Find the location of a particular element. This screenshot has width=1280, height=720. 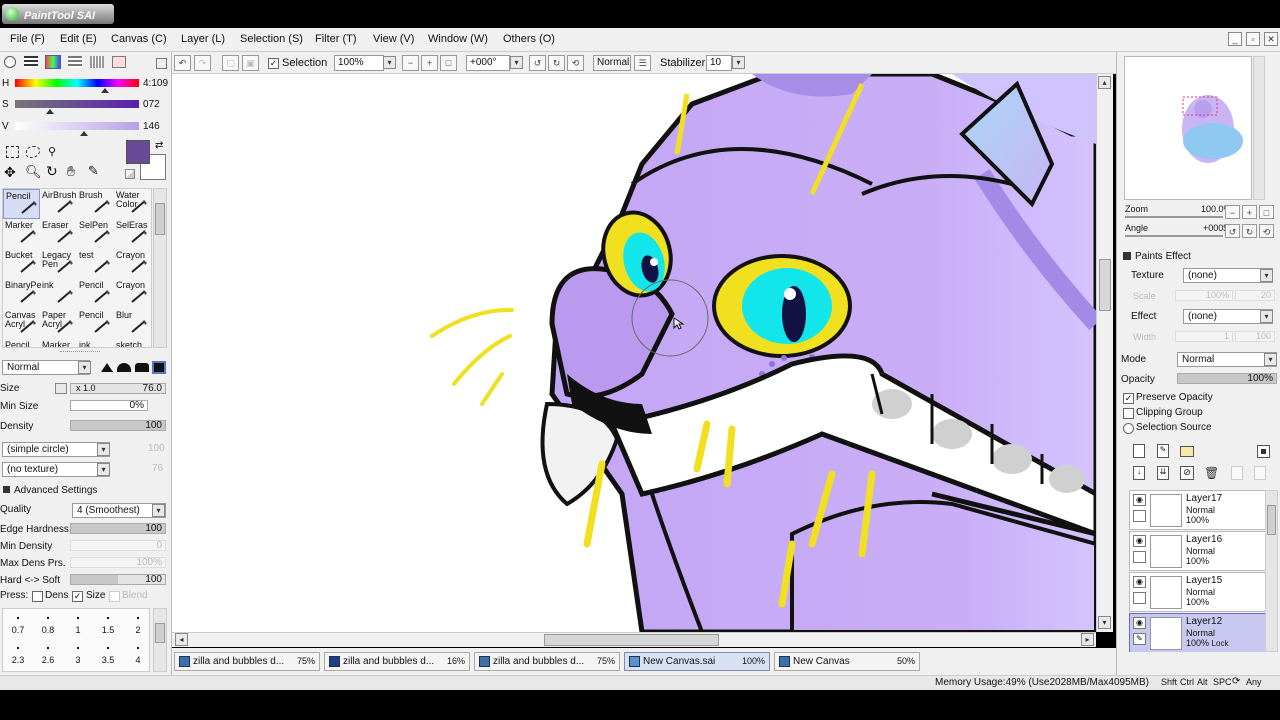

nav-rotate-right-icon: ↻ is located at coordinates (1249, 231).